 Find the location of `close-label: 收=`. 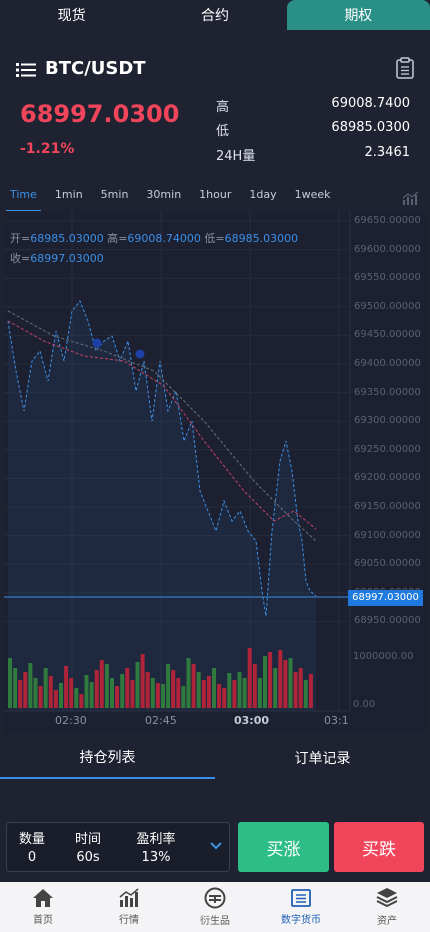

close-label: 收= is located at coordinates (20, 258).